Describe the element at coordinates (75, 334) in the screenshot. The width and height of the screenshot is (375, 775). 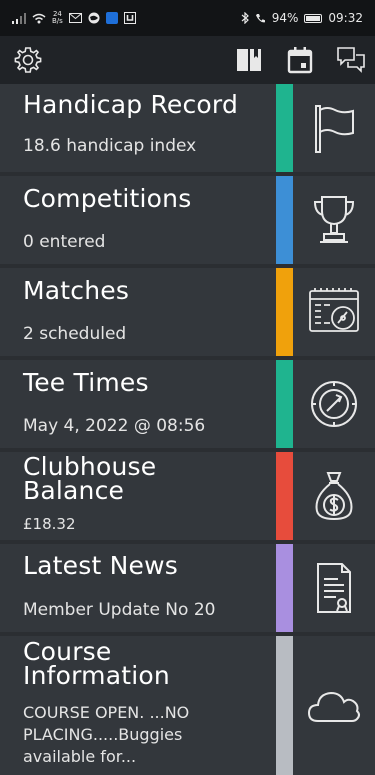
I see `tile-subtitle: 2 scheduled` at that location.